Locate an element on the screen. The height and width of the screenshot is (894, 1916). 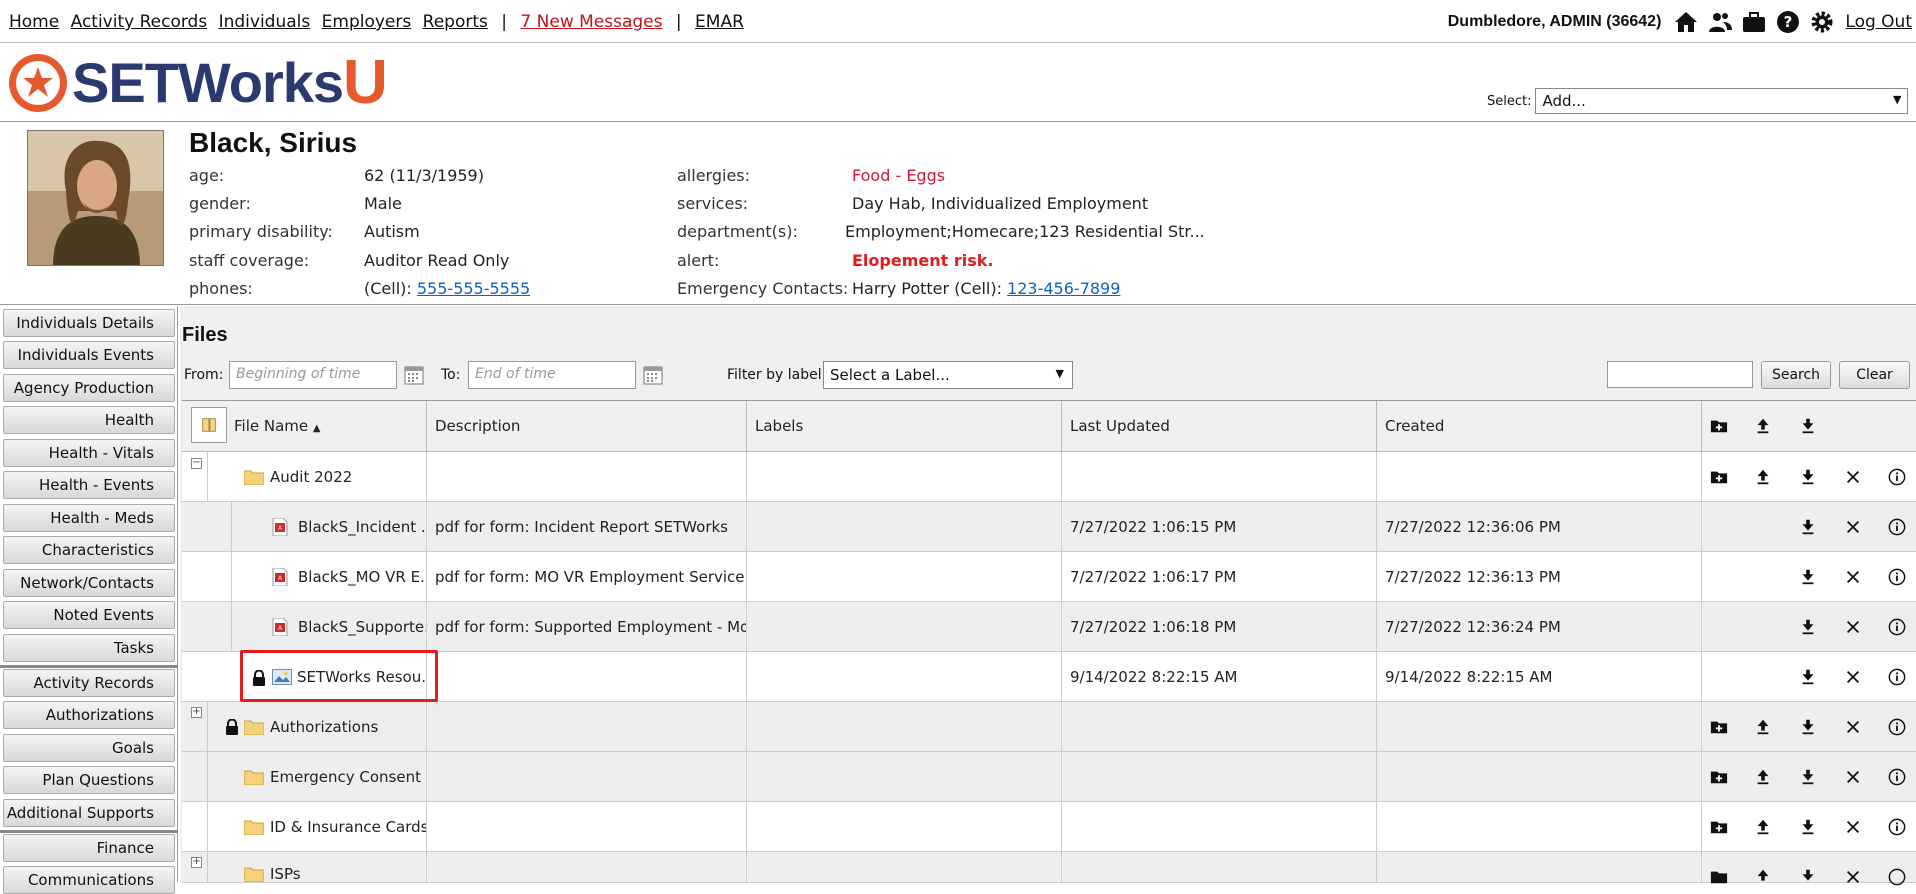
column-header-description: Description is located at coordinates (586, 426).